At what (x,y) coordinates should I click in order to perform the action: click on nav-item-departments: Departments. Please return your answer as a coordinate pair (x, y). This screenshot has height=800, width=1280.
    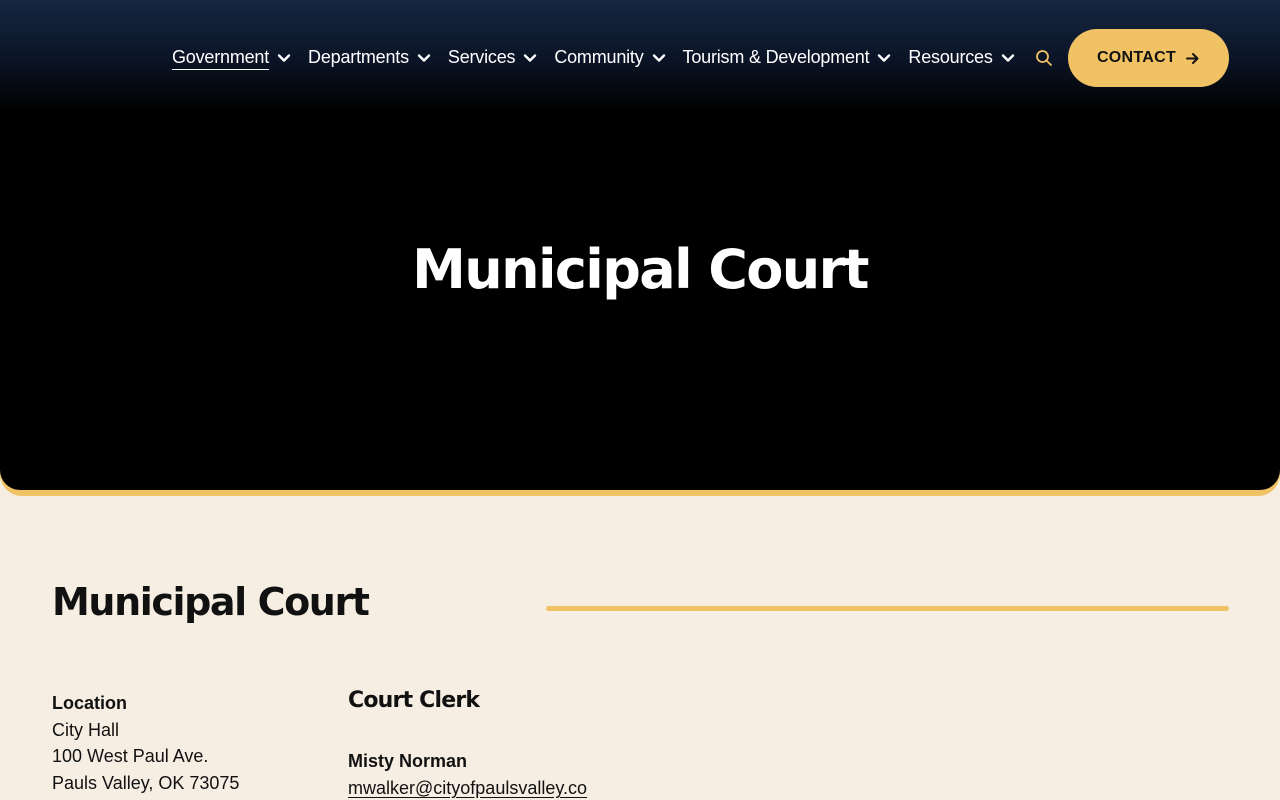
    Looking at the image, I should click on (369, 58).